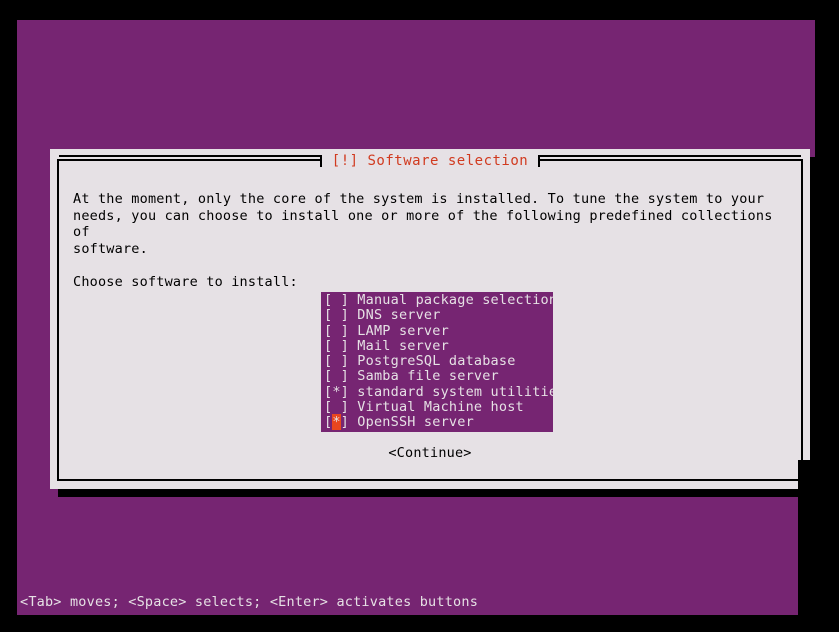  Describe the element at coordinates (457, 391) in the screenshot. I see `list-item-label: standard system utilities` at that location.